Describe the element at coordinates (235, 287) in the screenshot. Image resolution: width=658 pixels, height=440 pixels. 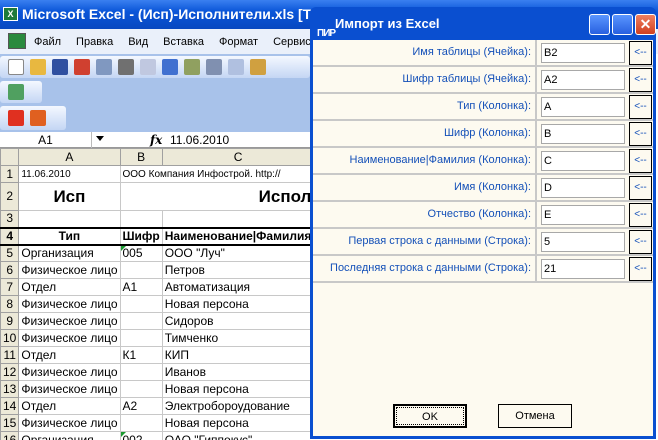
I see `cell: Автоматизация` at that location.